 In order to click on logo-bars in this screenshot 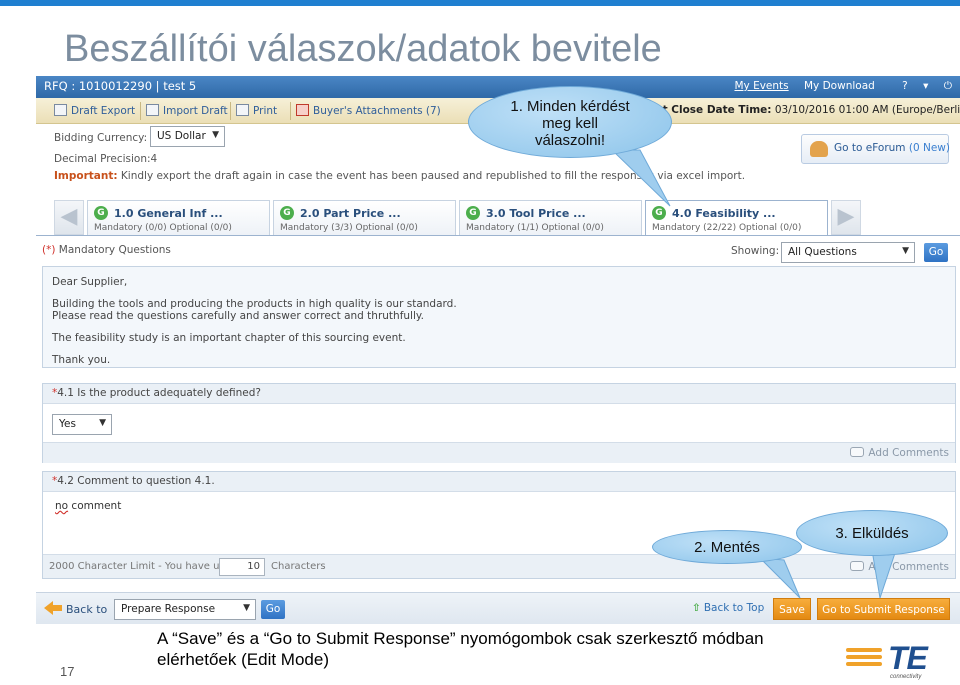, I will do `click(864, 658)`.